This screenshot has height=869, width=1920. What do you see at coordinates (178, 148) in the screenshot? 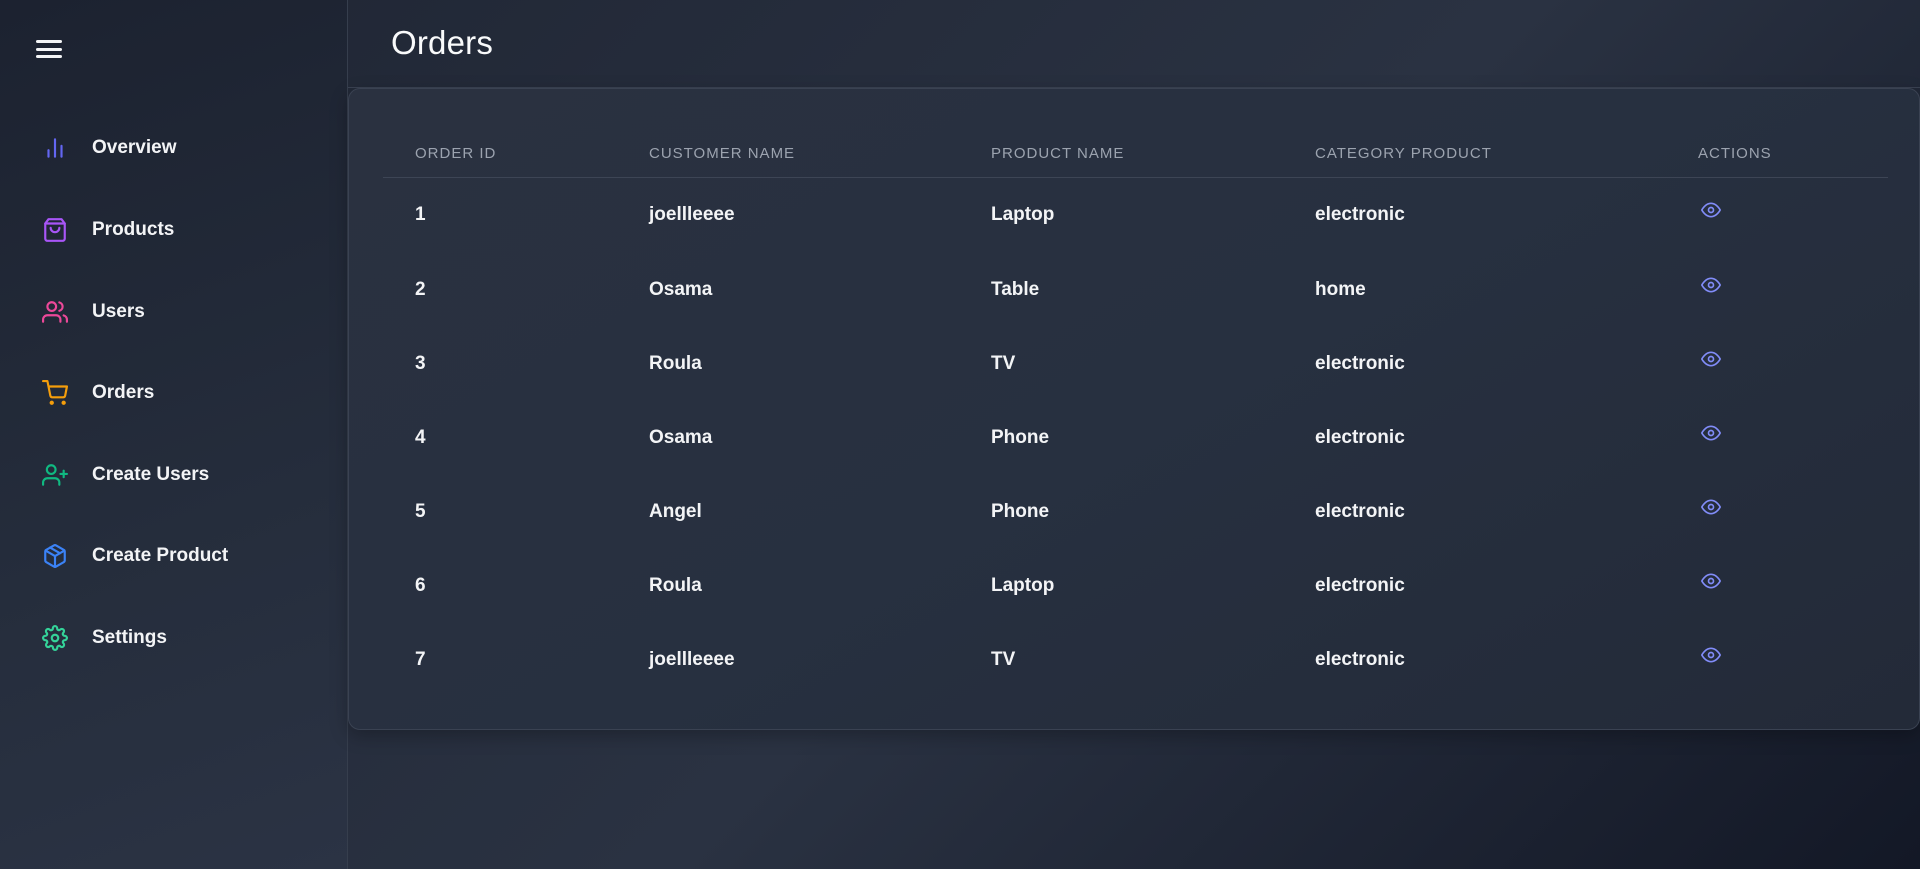
I see `sidebar-item-overview: Overview` at bounding box center [178, 148].